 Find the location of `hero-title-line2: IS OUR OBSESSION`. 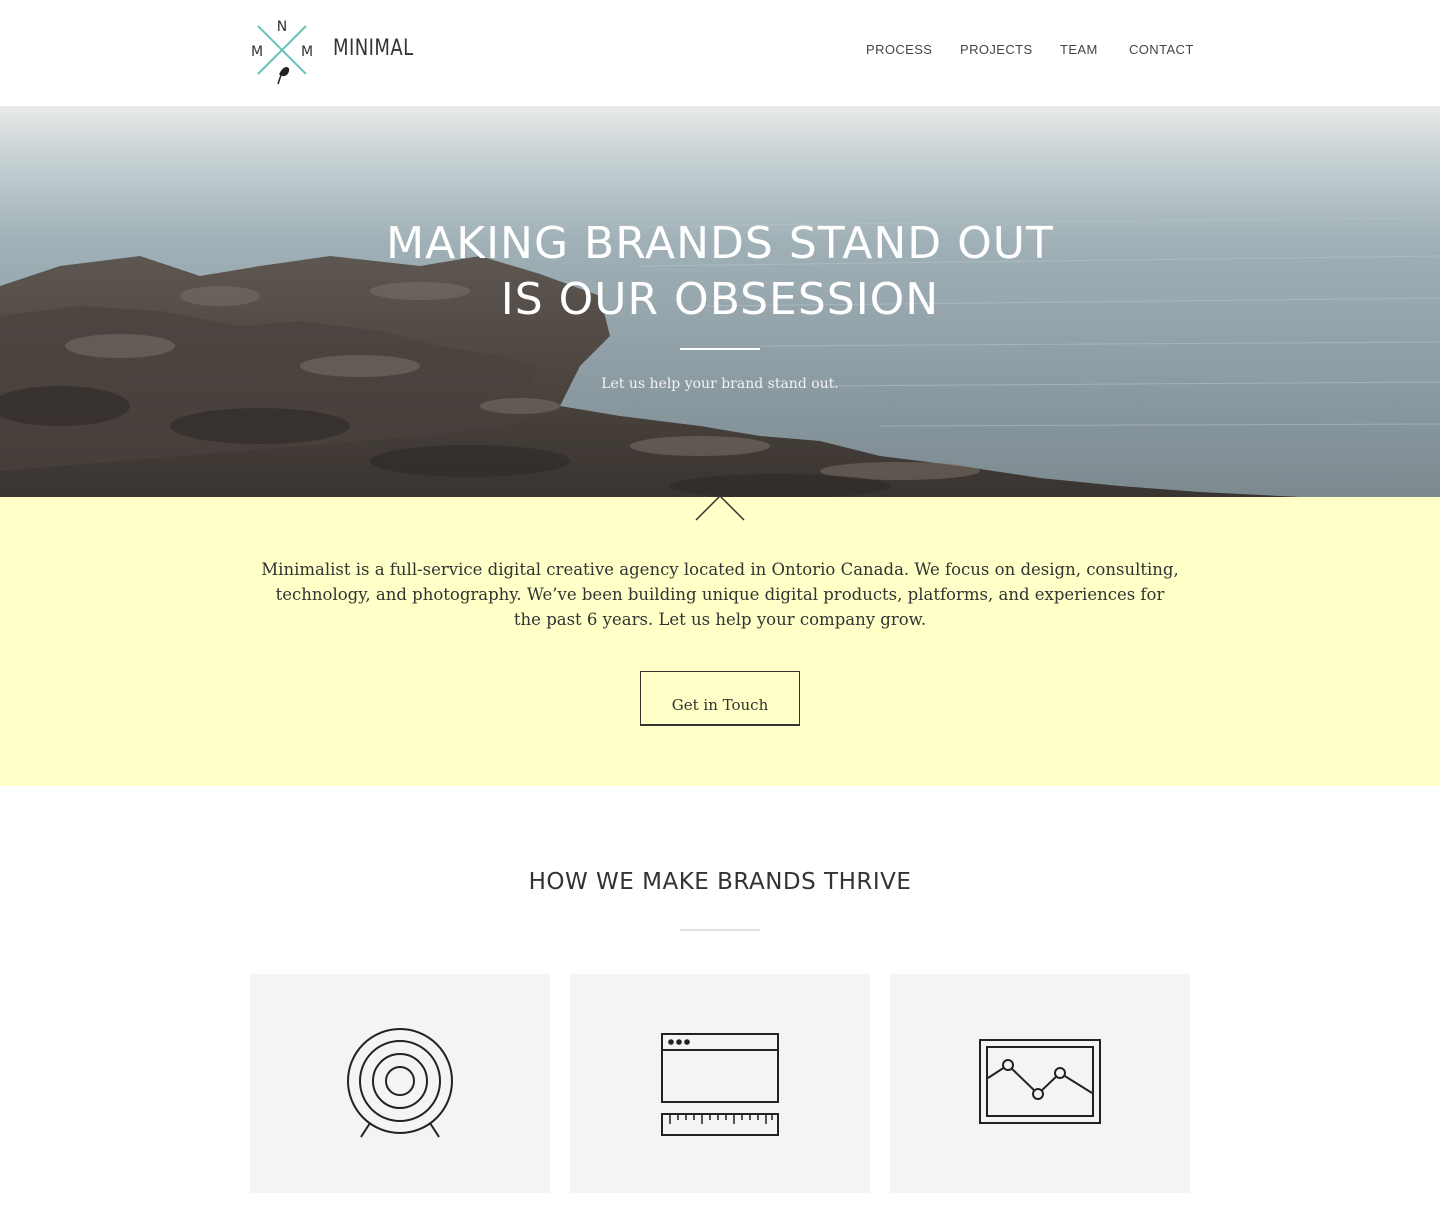

hero-title-line2: IS OUR OBSESSION is located at coordinates (720, 299).